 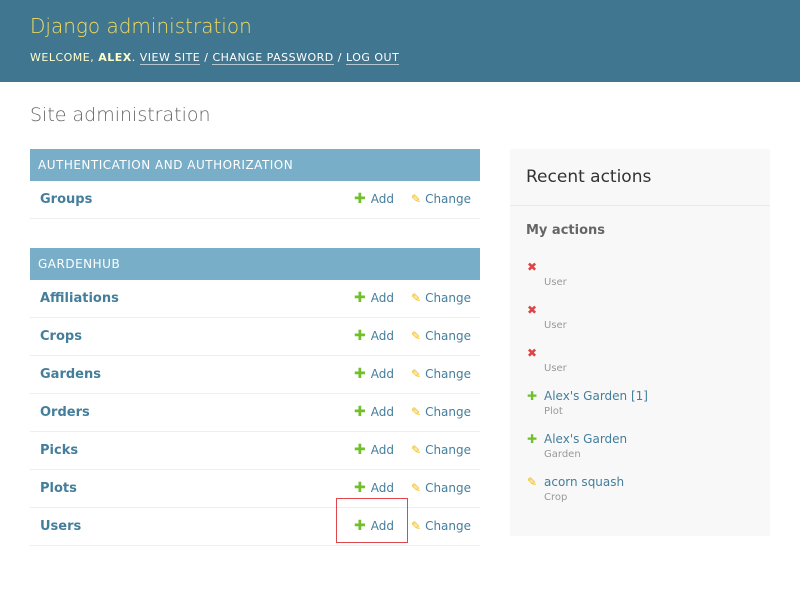 What do you see at coordinates (60, 526) in the screenshot?
I see `model-link: Users` at bounding box center [60, 526].